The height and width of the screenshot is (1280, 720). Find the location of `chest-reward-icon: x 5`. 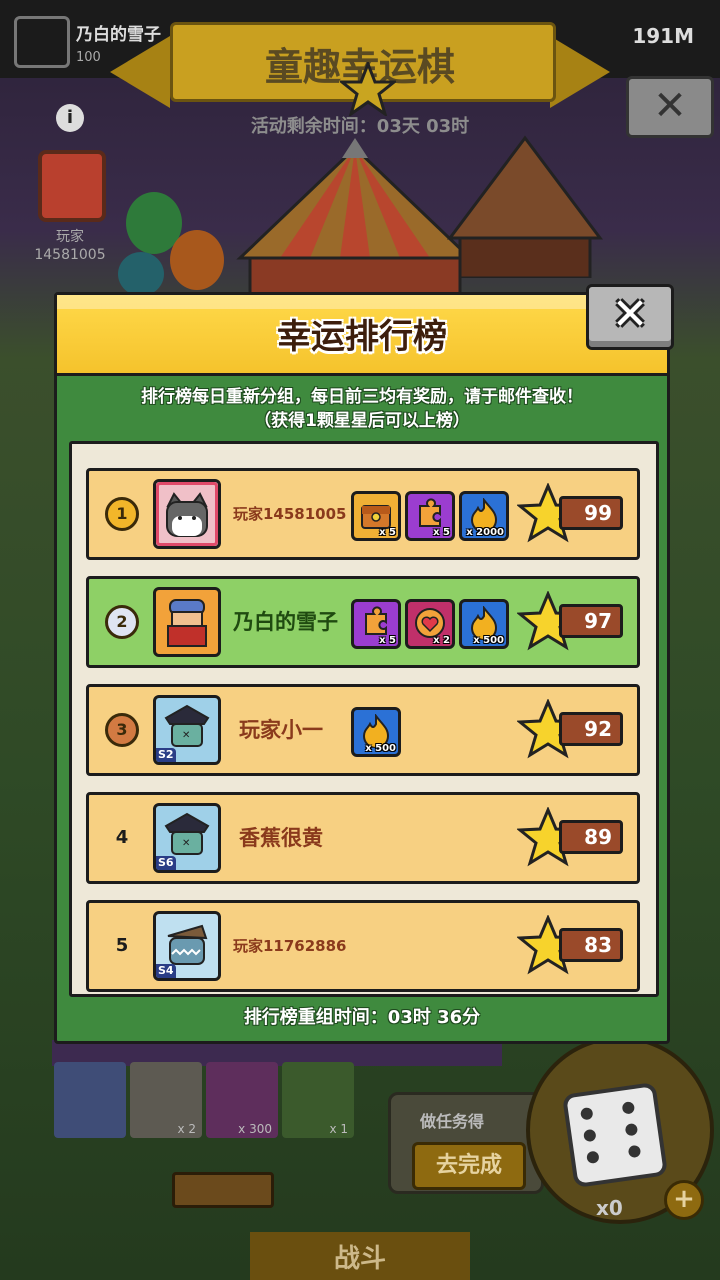

chest-reward-icon: x 5 is located at coordinates (376, 516).